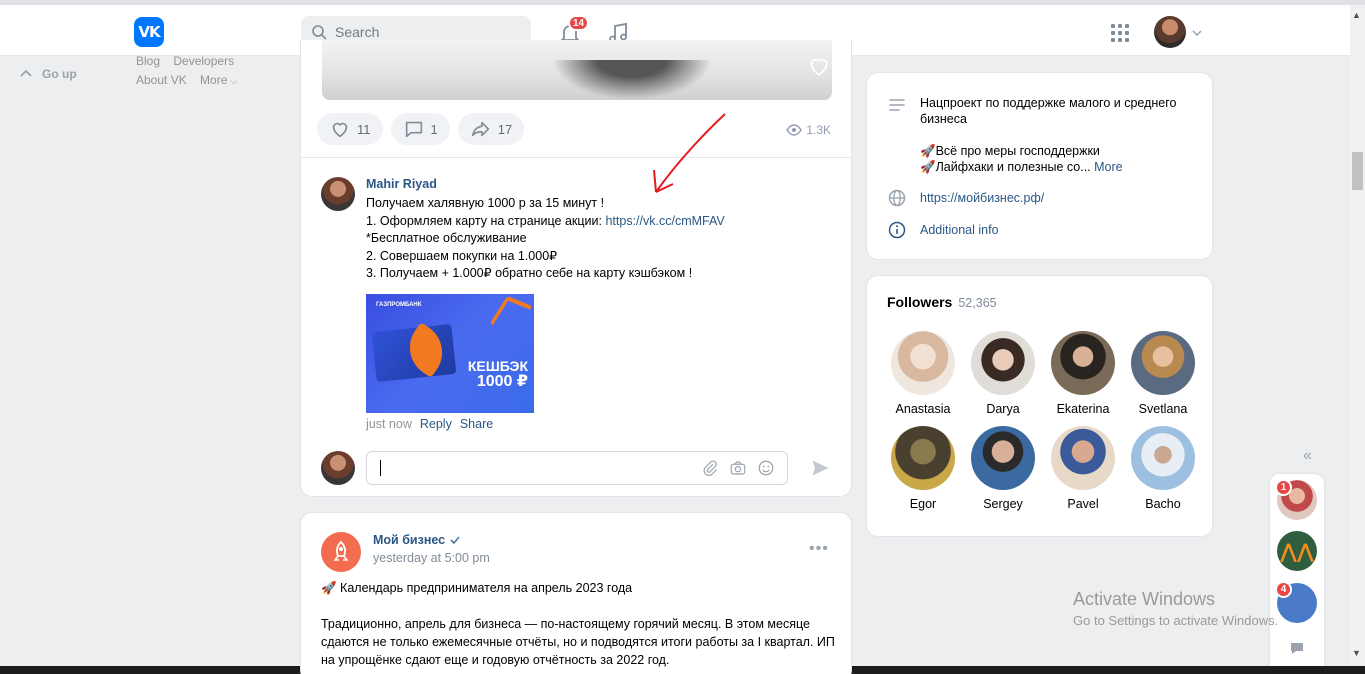 This screenshot has width=1365, height=674. I want to click on followers-title: Followers 52,365, so click(942, 302).